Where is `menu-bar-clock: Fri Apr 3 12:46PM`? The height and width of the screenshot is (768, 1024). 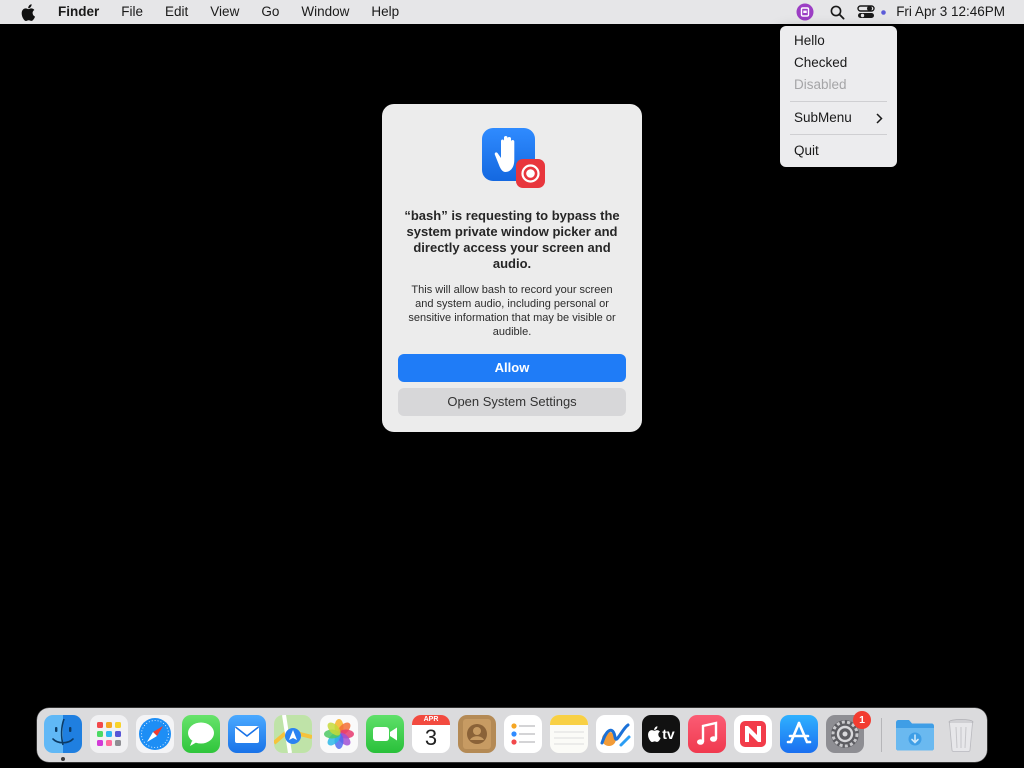
menu-bar-clock: Fri Apr 3 12:46PM is located at coordinates (955, 12).